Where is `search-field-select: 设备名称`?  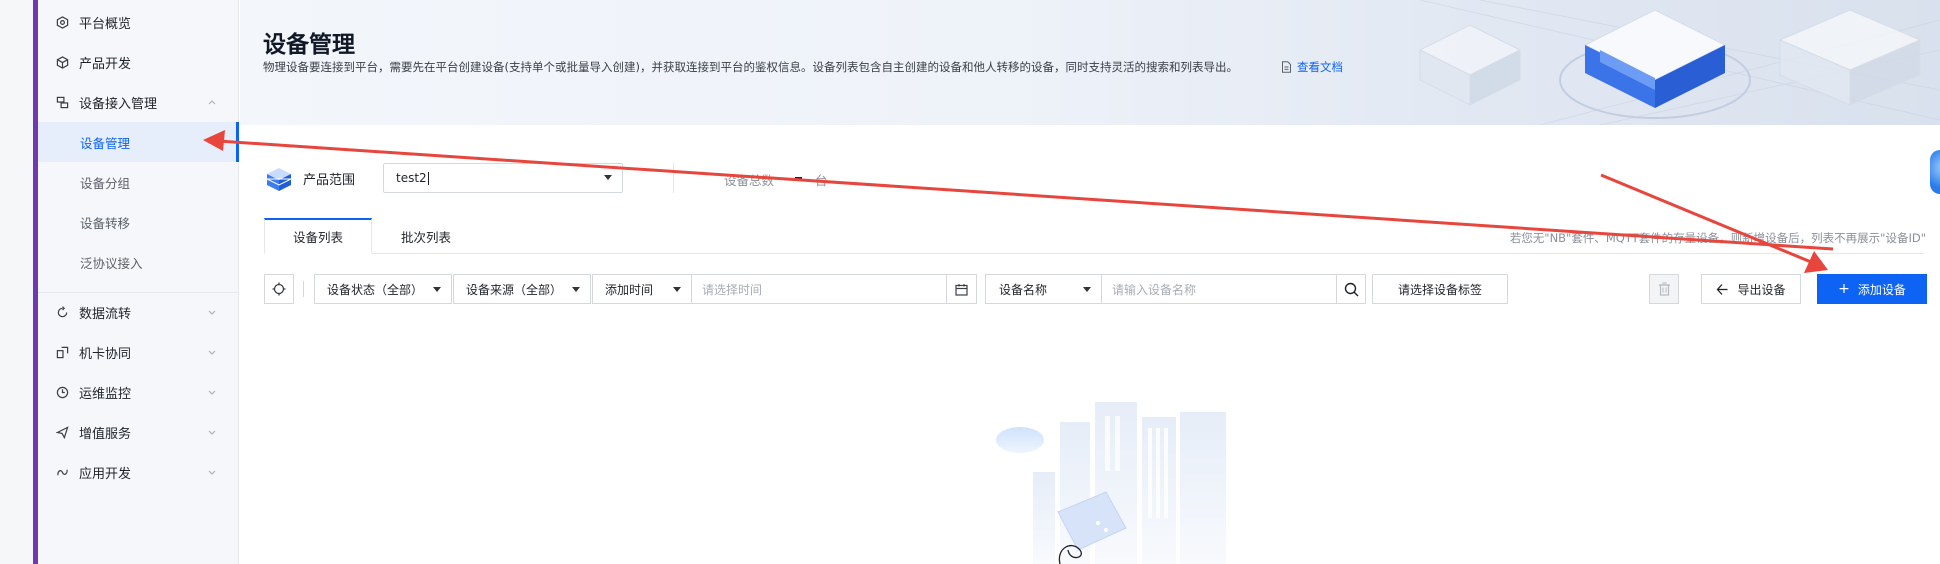
search-field-select: 设备名称 is located at coordinates (1043, 289).